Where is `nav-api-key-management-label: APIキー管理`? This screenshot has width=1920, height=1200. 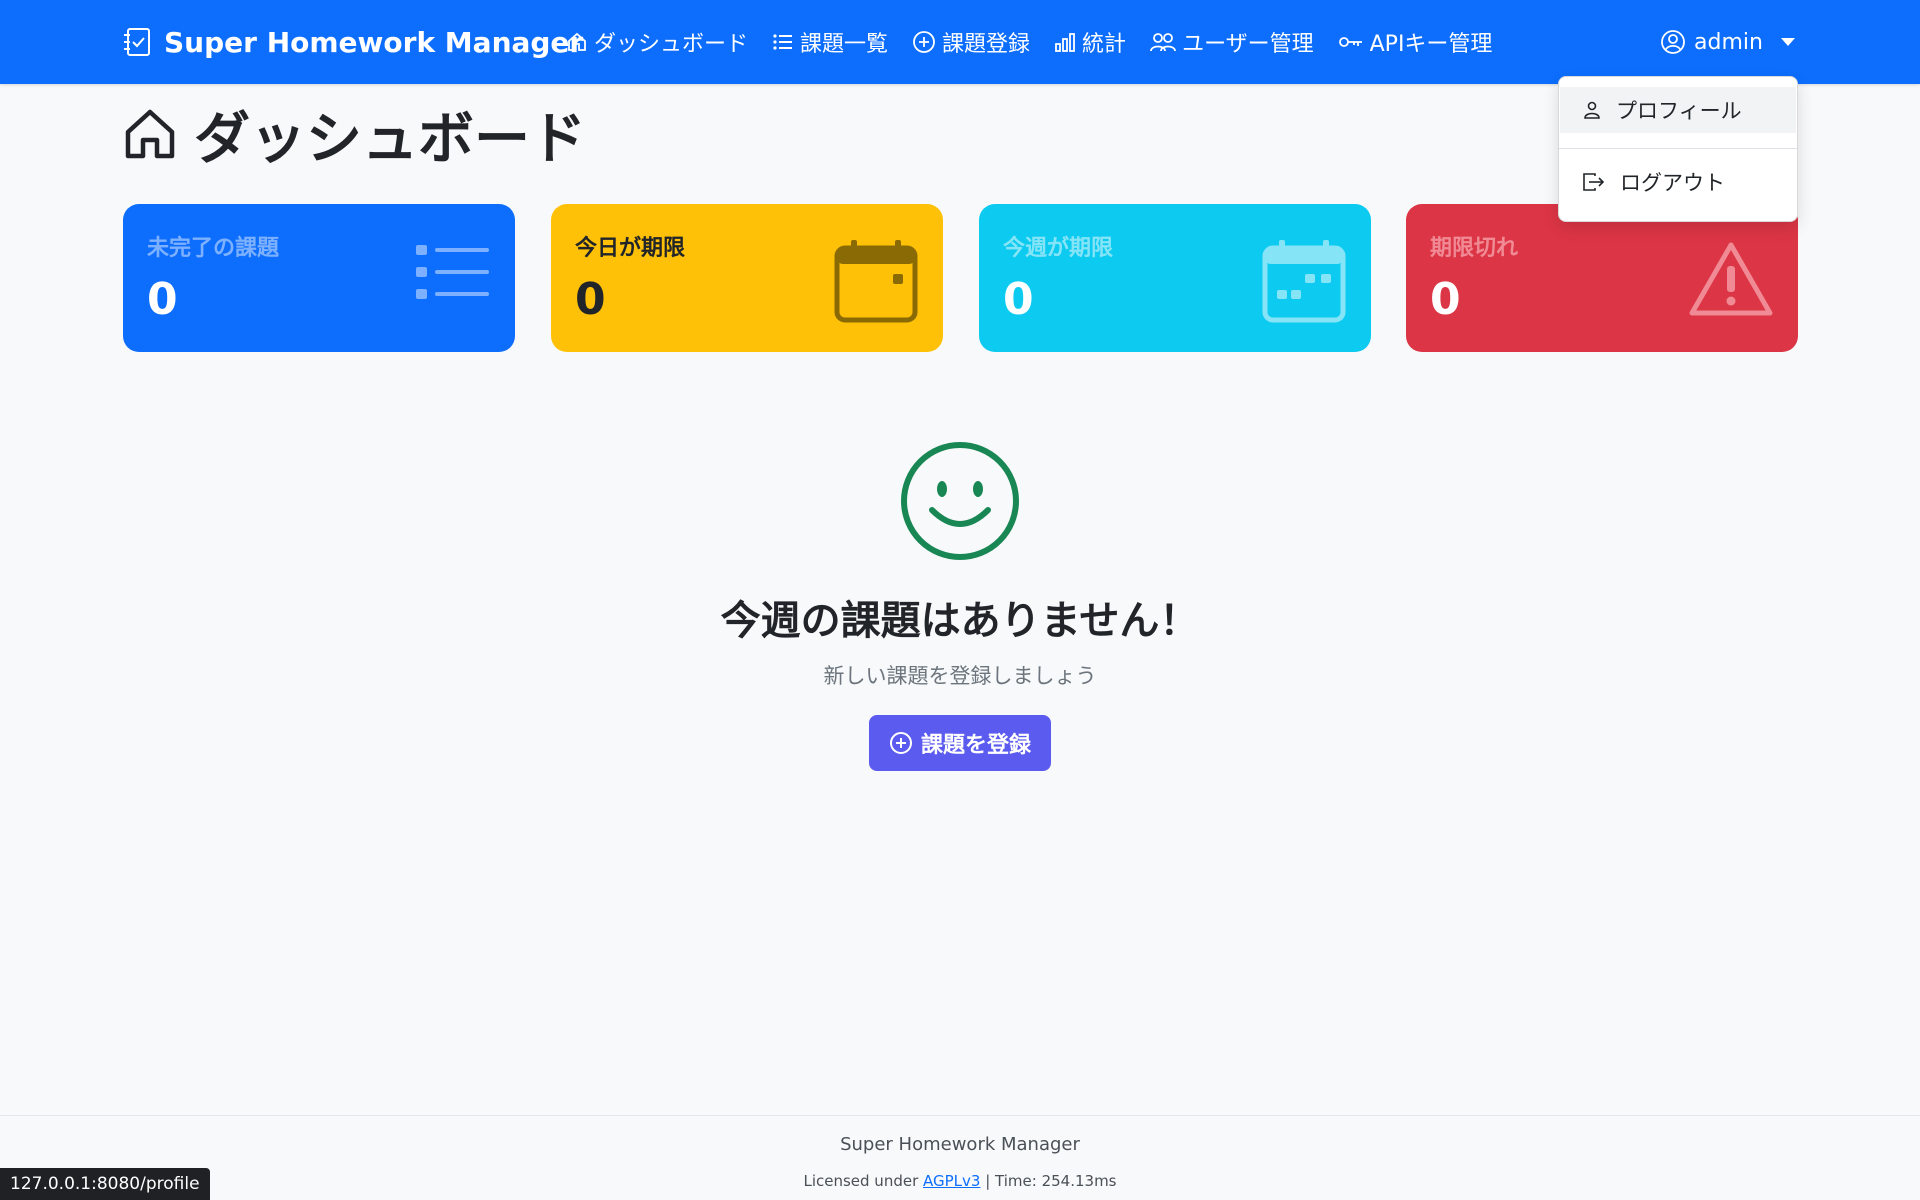 nav-api-key-management-label: APIキー管理 is located at coordinates (1431, 44).